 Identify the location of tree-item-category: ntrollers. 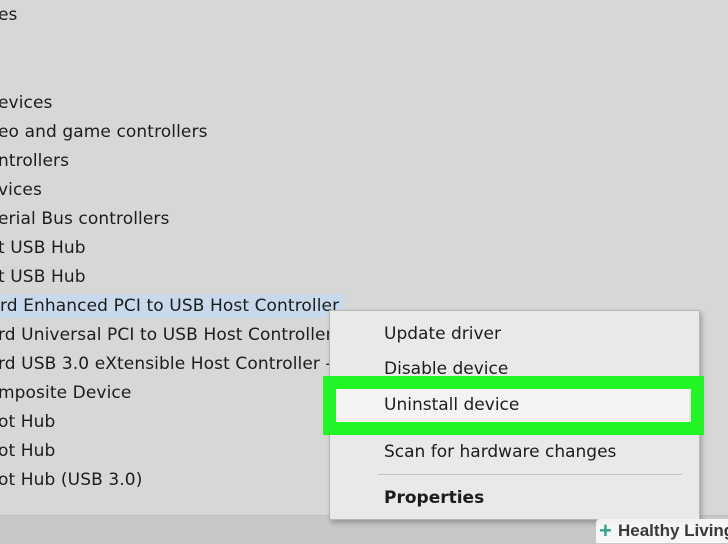
(34, 161).